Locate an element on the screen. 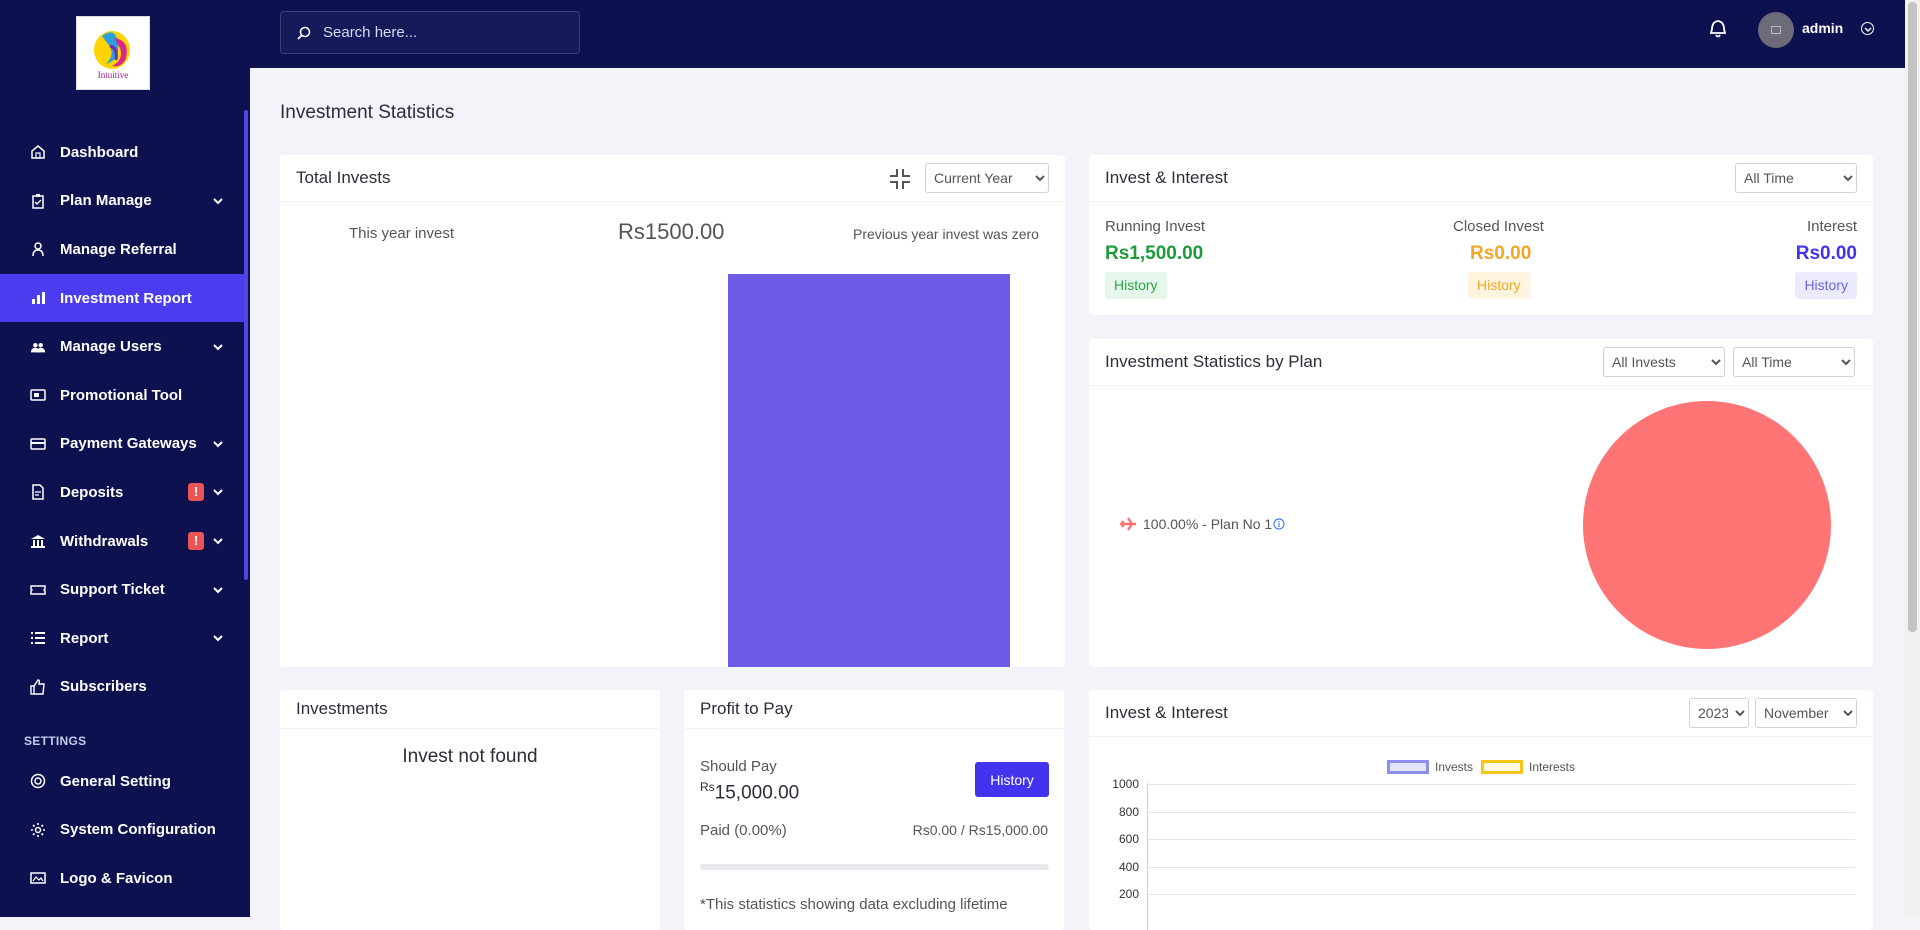  sidebar-item-system-configuration: System Configuration is located at coordinates (122, 830).